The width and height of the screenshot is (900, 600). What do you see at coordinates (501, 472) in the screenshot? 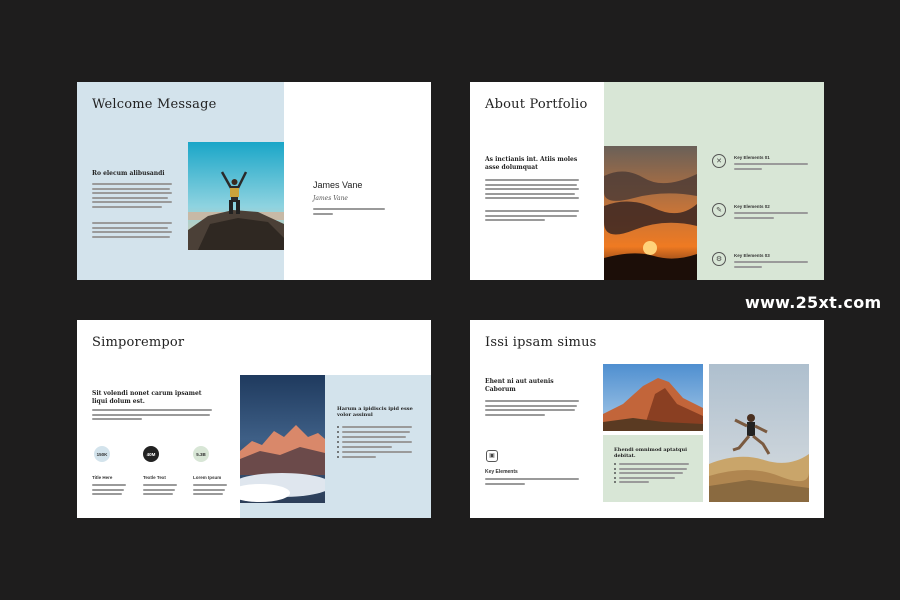
I see `key-elements-label: Key Elements` at bounding box center [501, 472].